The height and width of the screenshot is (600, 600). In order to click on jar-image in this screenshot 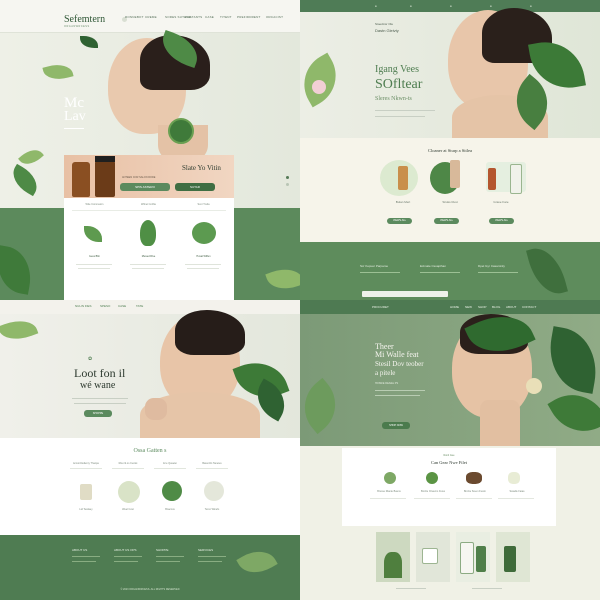, I will do `click(430, 556)`.